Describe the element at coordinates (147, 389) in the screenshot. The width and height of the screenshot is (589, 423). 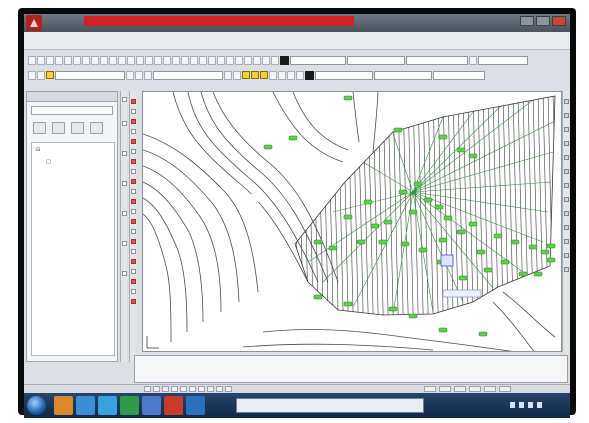
I see `snap-toggle` at that location.